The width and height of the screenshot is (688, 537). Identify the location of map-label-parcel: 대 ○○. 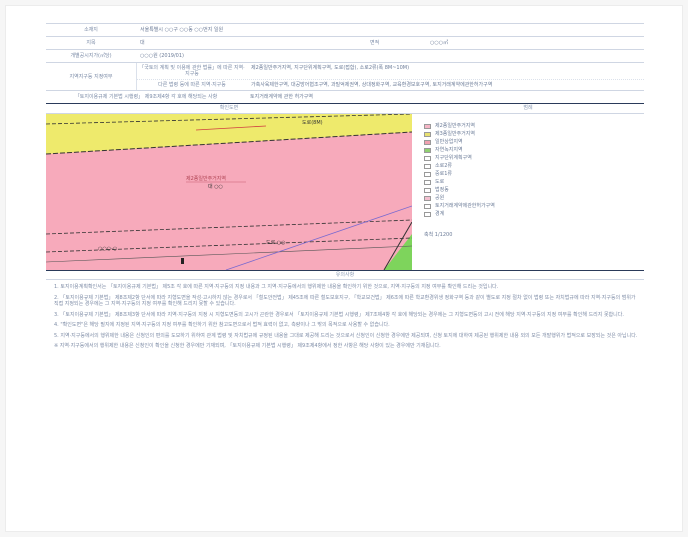
(215, 187).